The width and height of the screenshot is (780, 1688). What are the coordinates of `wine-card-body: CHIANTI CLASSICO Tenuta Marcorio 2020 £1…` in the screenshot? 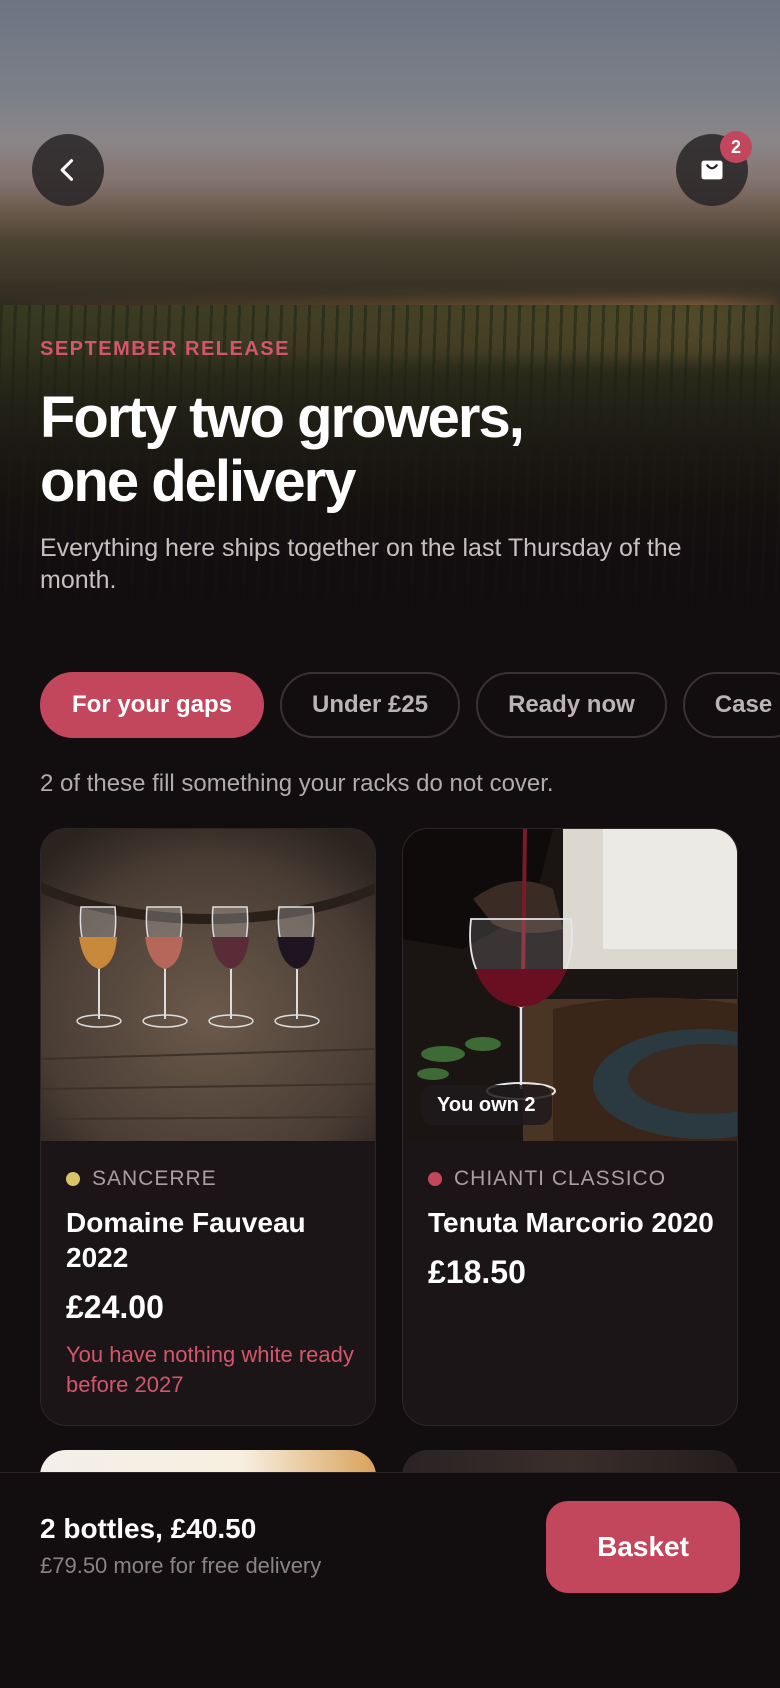 It's located at (573, 1229).